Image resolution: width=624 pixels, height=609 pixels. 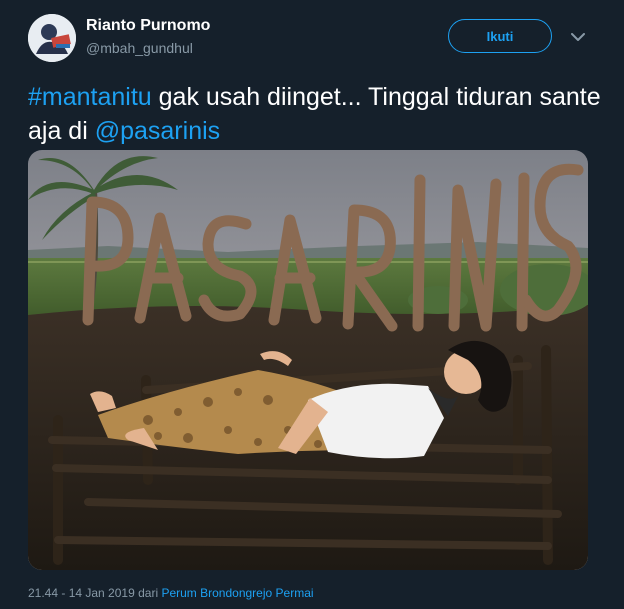 I want to click on location-prefix: dari, so click(x=148, y=593).